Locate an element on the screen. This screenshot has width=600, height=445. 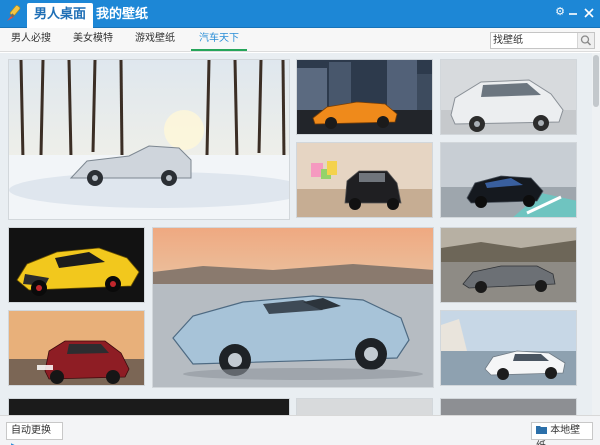
gallery-scrollbar is located at coordinates (596, 234).